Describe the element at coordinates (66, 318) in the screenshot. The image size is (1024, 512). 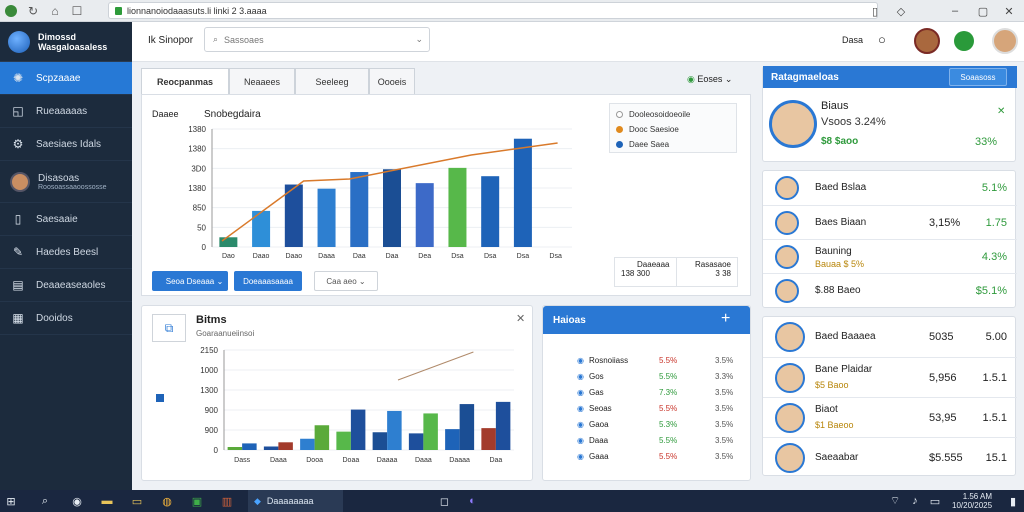
I see `sidebar-item-7: ▦ Dooidos` at that location.